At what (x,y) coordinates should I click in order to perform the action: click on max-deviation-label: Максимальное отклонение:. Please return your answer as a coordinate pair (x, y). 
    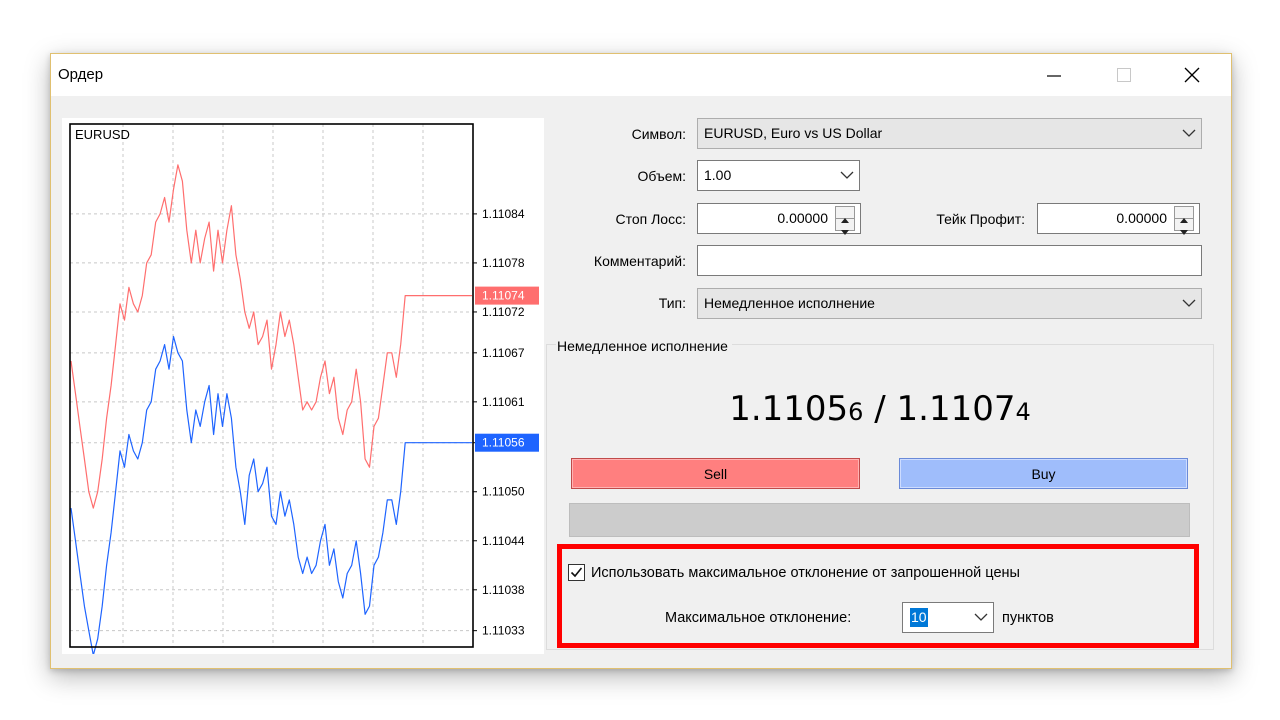
    Looking at the image, I should click on (758, 618).